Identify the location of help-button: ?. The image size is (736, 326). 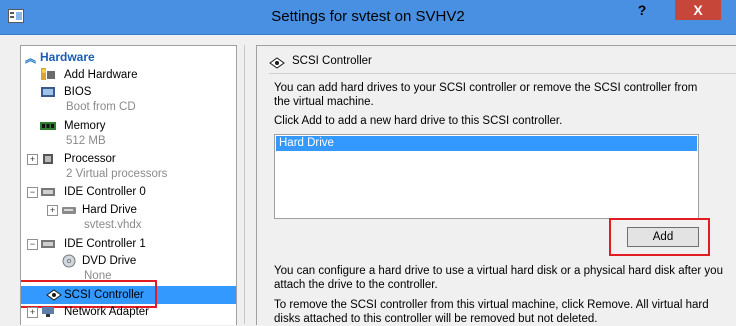
(642, 10).